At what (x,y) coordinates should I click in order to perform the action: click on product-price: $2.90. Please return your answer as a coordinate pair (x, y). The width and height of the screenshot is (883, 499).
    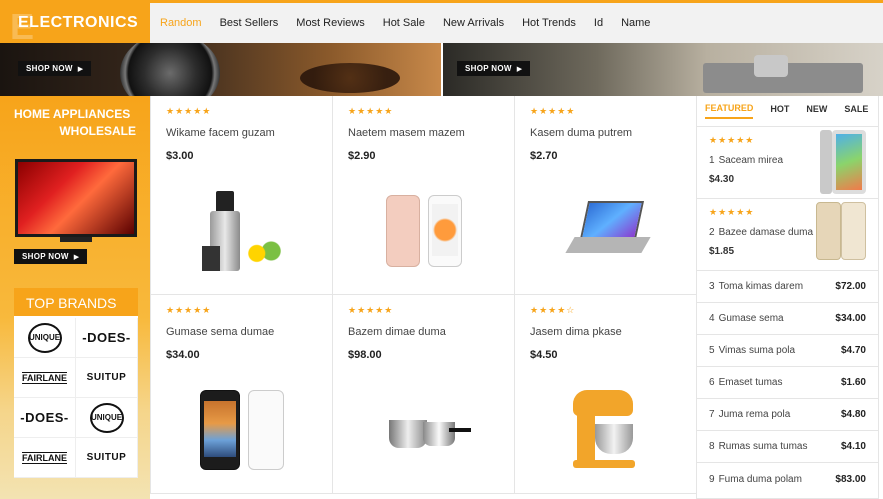
    Looking at the image, I should click on (362, 156).